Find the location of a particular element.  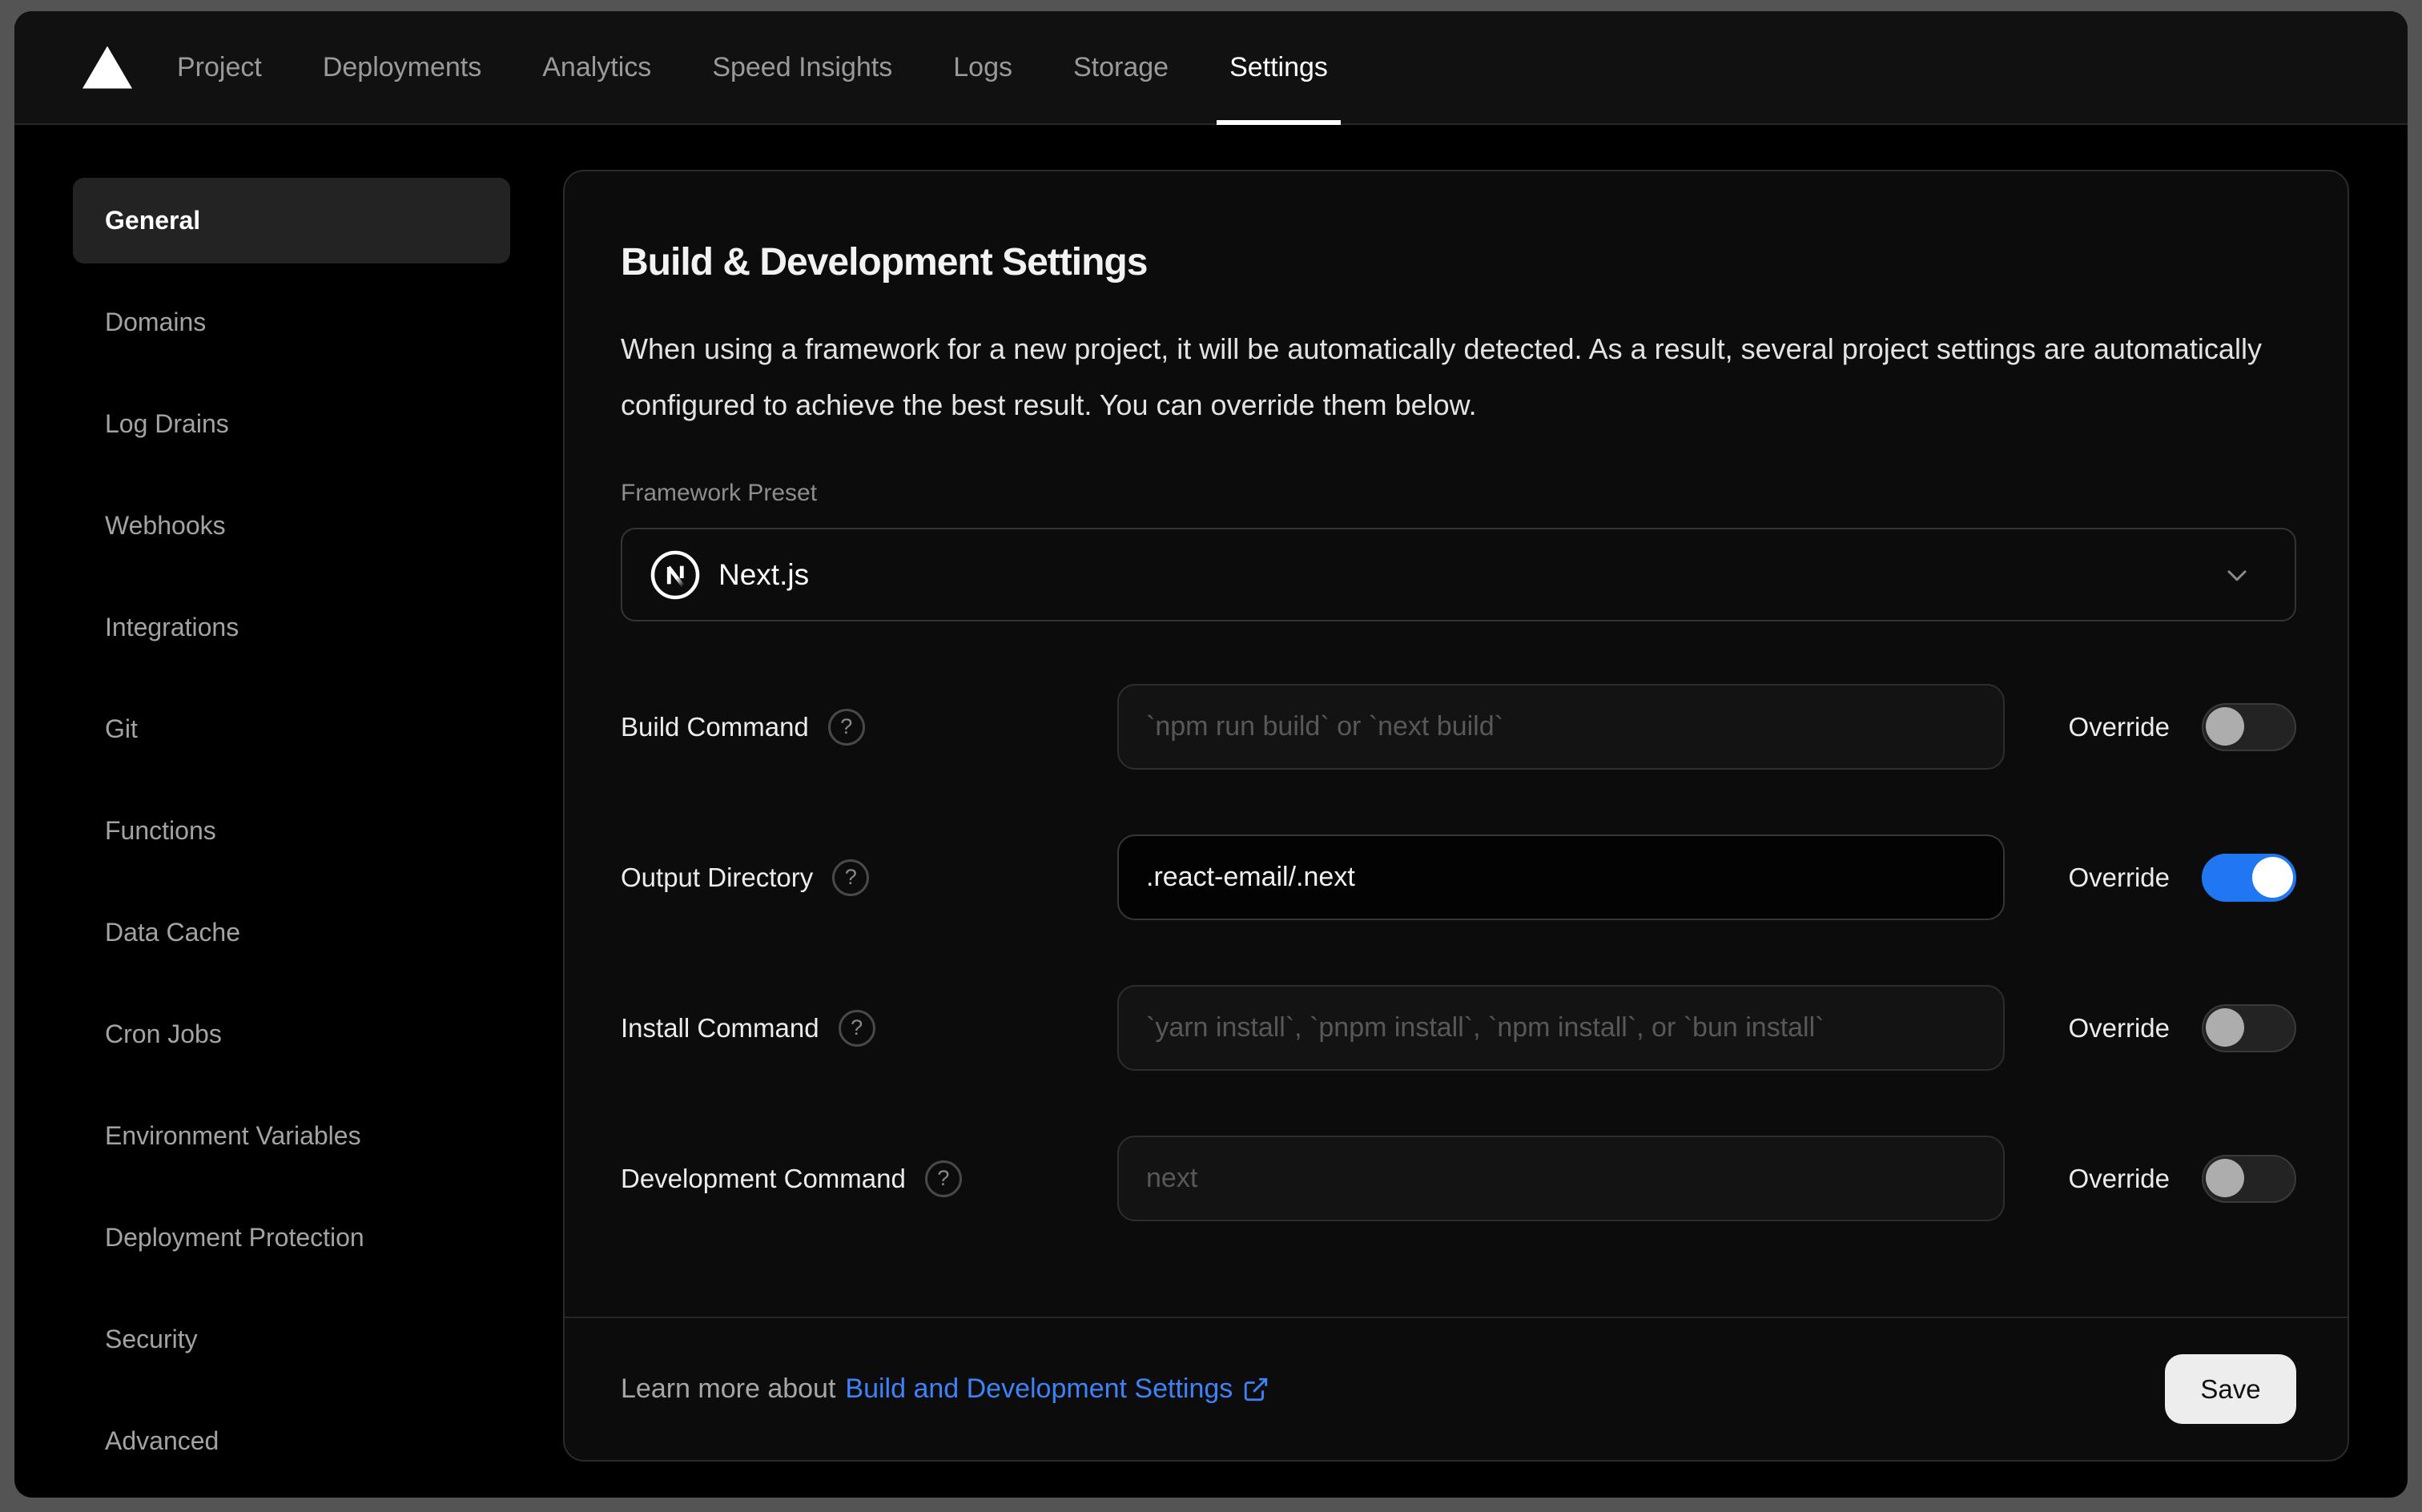

sidebar-item-label: Functions is located at coordinates (160, 830).